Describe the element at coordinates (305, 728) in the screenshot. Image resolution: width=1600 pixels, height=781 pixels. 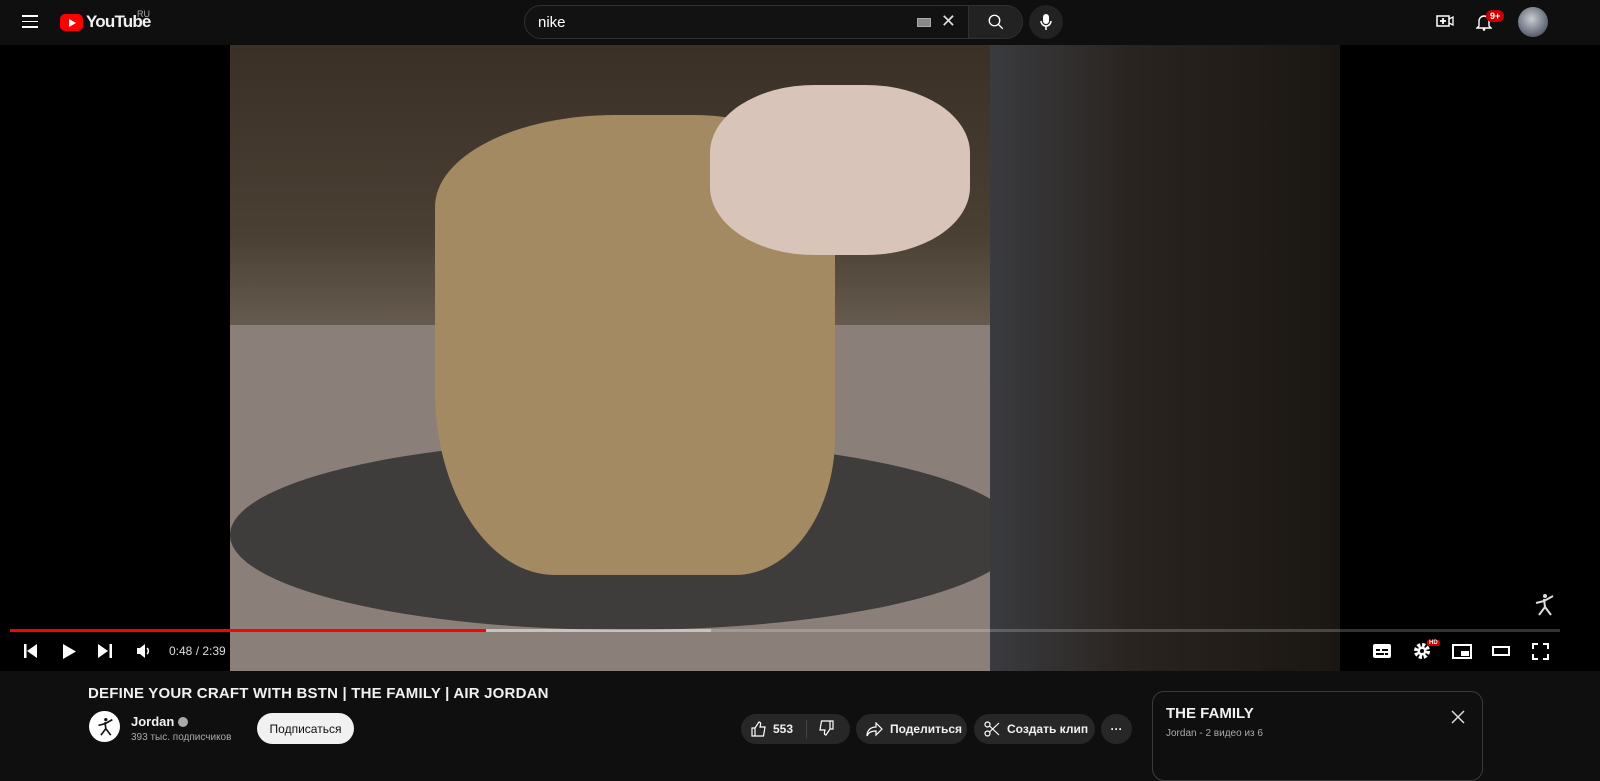
I see `subscribe-button: Подписаться` at that location.